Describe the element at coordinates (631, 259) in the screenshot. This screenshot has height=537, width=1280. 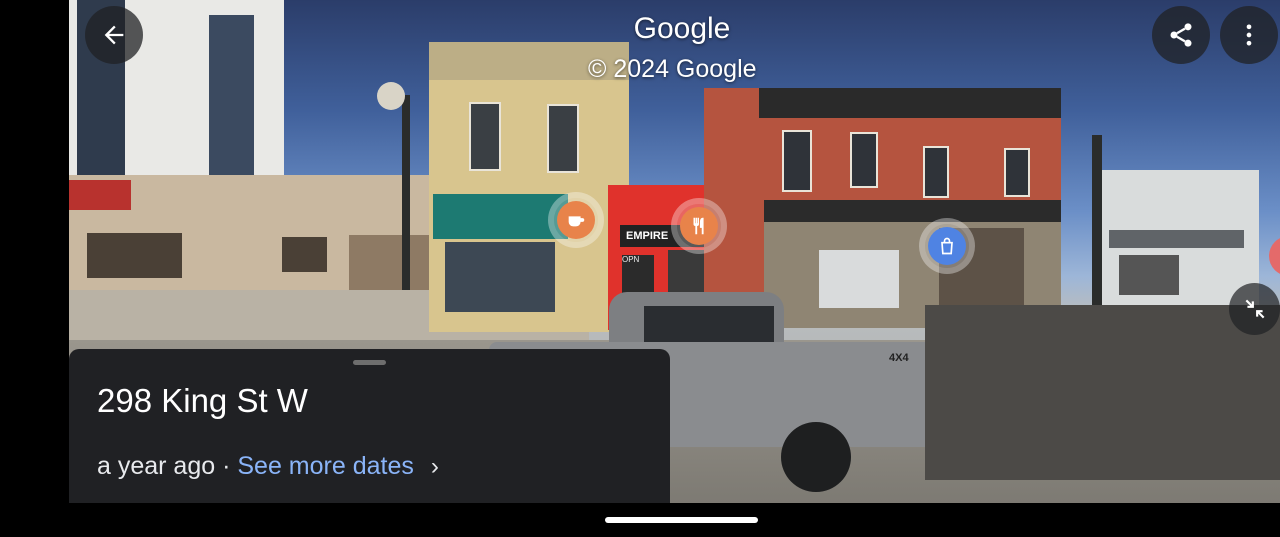
I see `open-sign: OPN` at that location.